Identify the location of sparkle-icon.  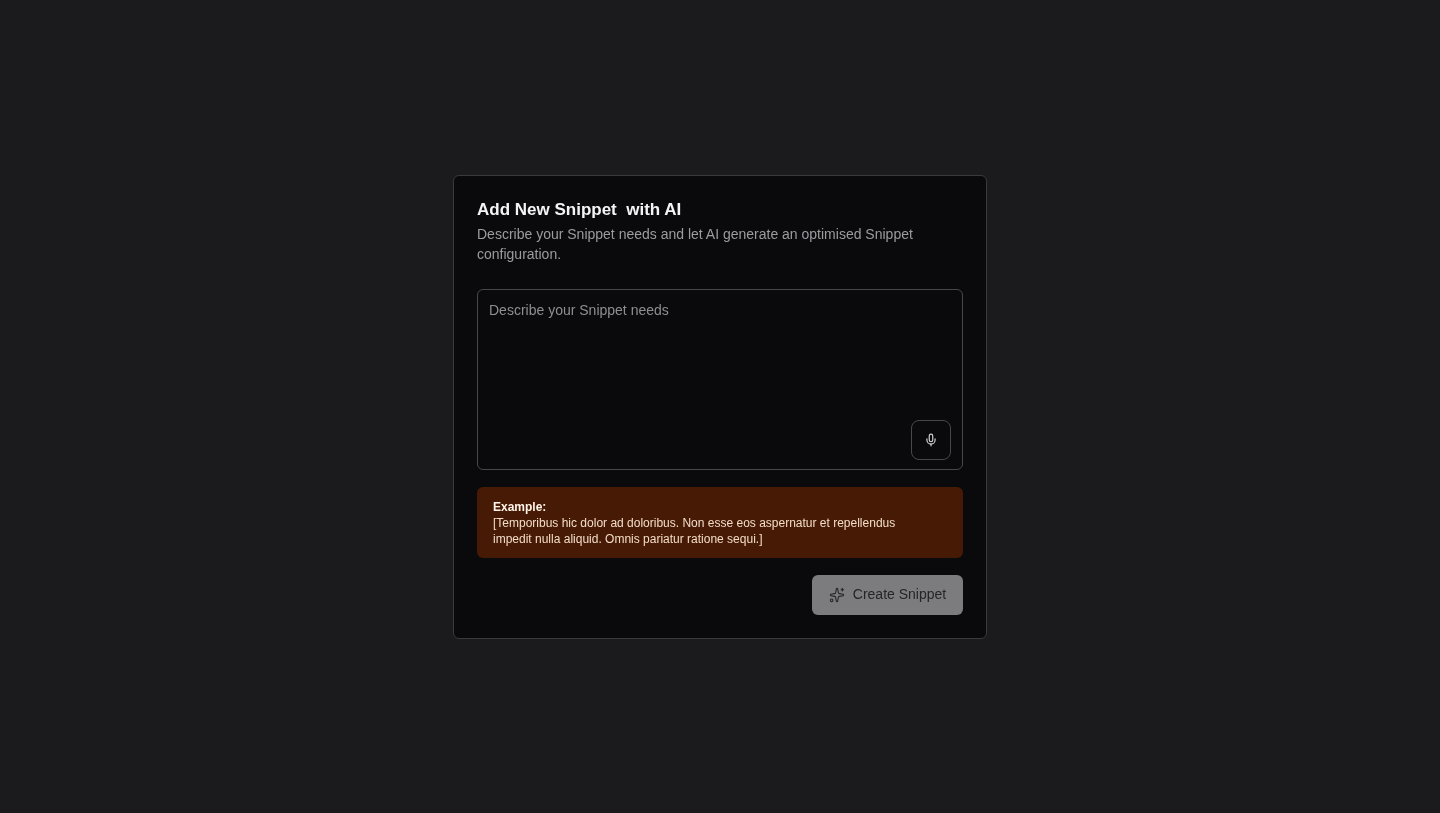
(836, 594).